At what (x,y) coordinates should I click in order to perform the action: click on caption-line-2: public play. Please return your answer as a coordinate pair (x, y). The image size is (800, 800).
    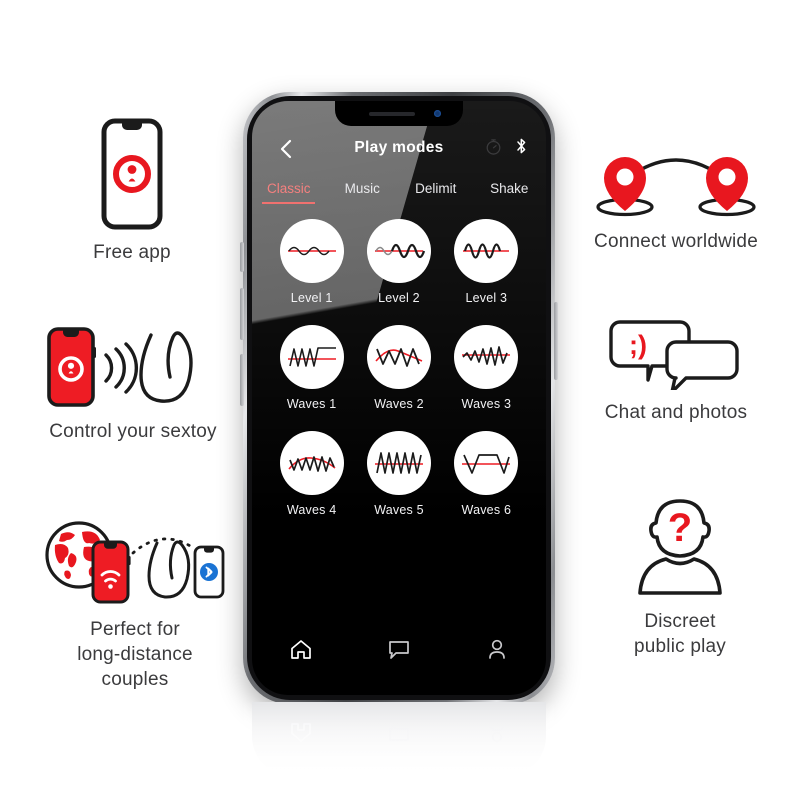
    Looking at the image, I should click on (680, 646).